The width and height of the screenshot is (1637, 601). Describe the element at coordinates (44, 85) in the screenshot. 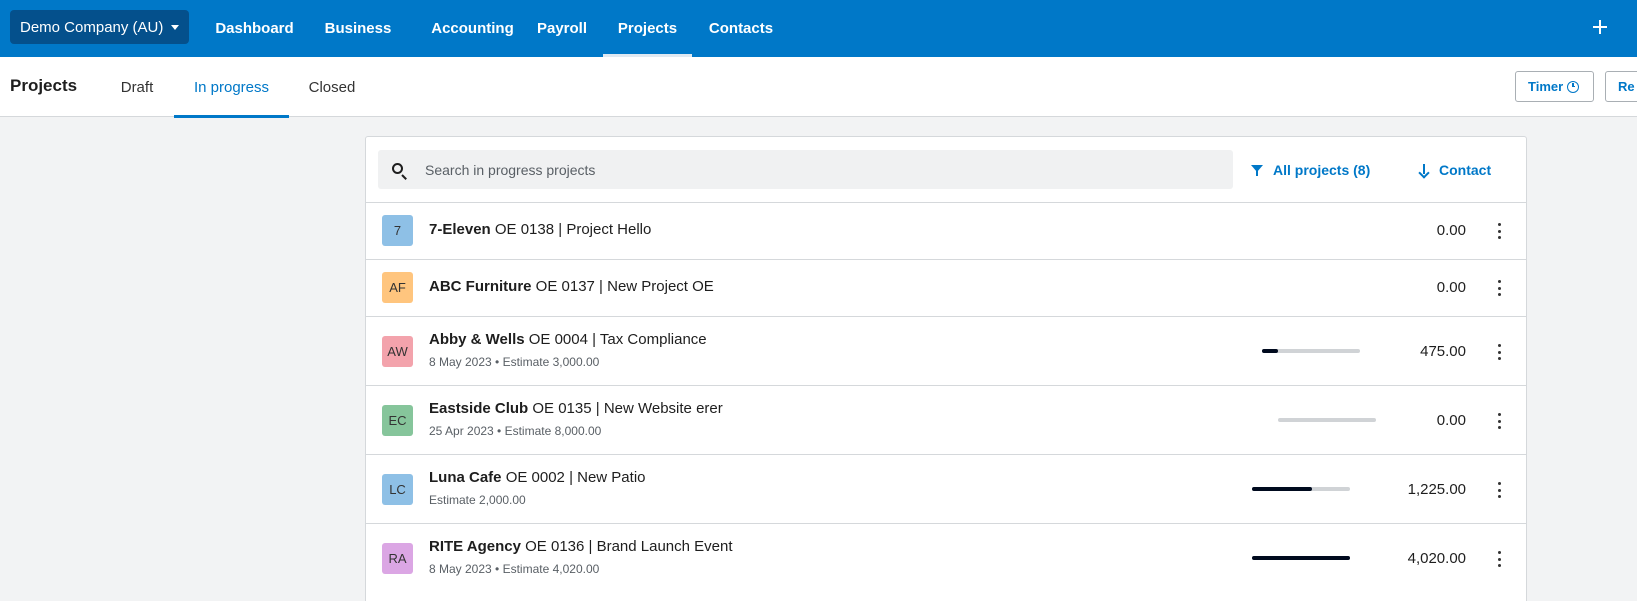

I see `page-title: Projects` at that location.